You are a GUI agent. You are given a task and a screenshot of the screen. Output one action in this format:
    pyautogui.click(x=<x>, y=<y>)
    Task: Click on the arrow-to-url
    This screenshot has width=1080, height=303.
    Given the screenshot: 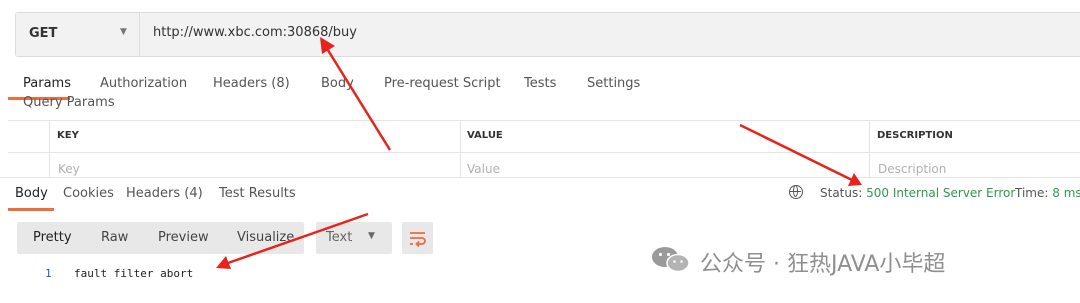 What is the action you would take?
    pyautogui.click(x=358, y=98)
    